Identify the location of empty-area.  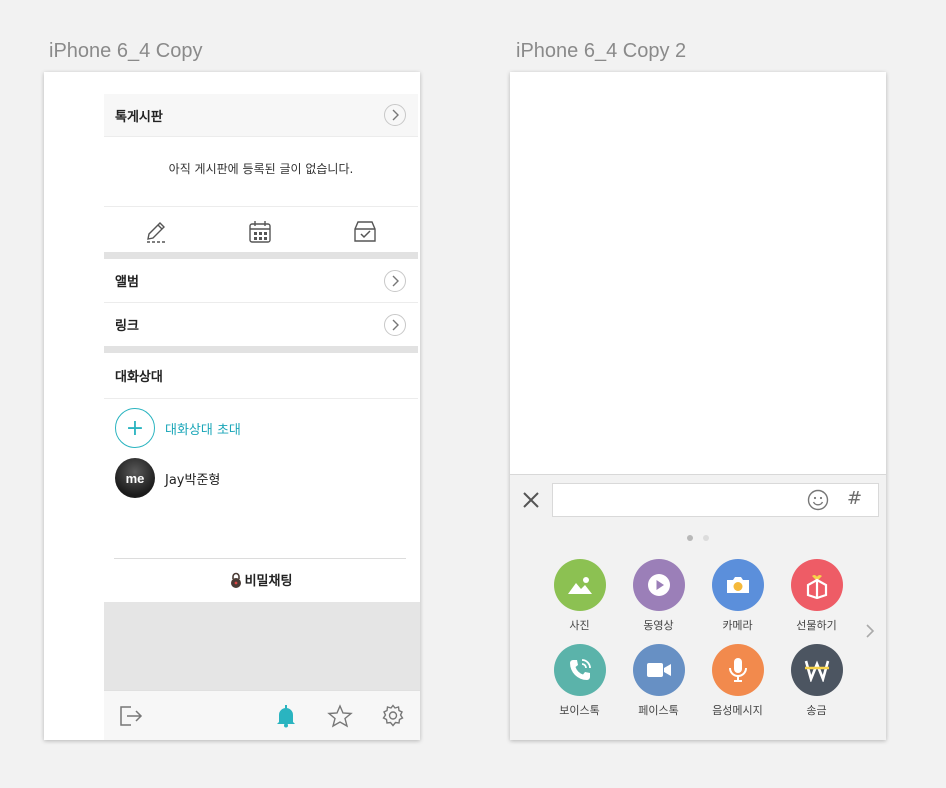
(262, 646).